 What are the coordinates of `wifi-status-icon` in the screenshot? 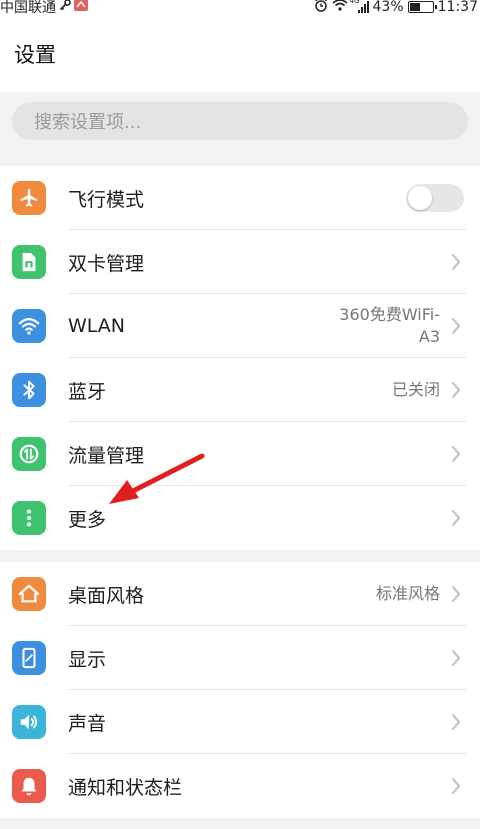 It's located at (339, 7).